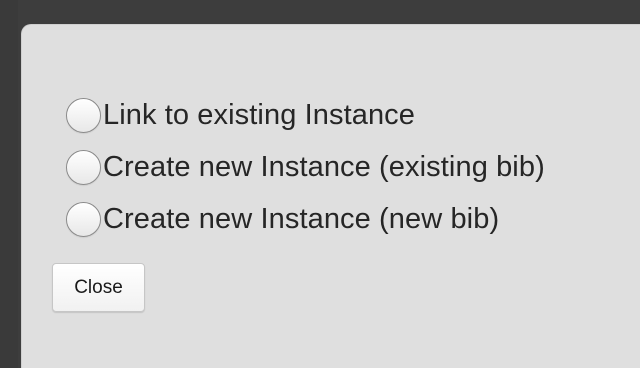 The width and height of the screenshot is (640, 368). What do you see at coordinates (98, 287) in the screenshot?
I see `close-button: Close` at bounding box center [98, 287].